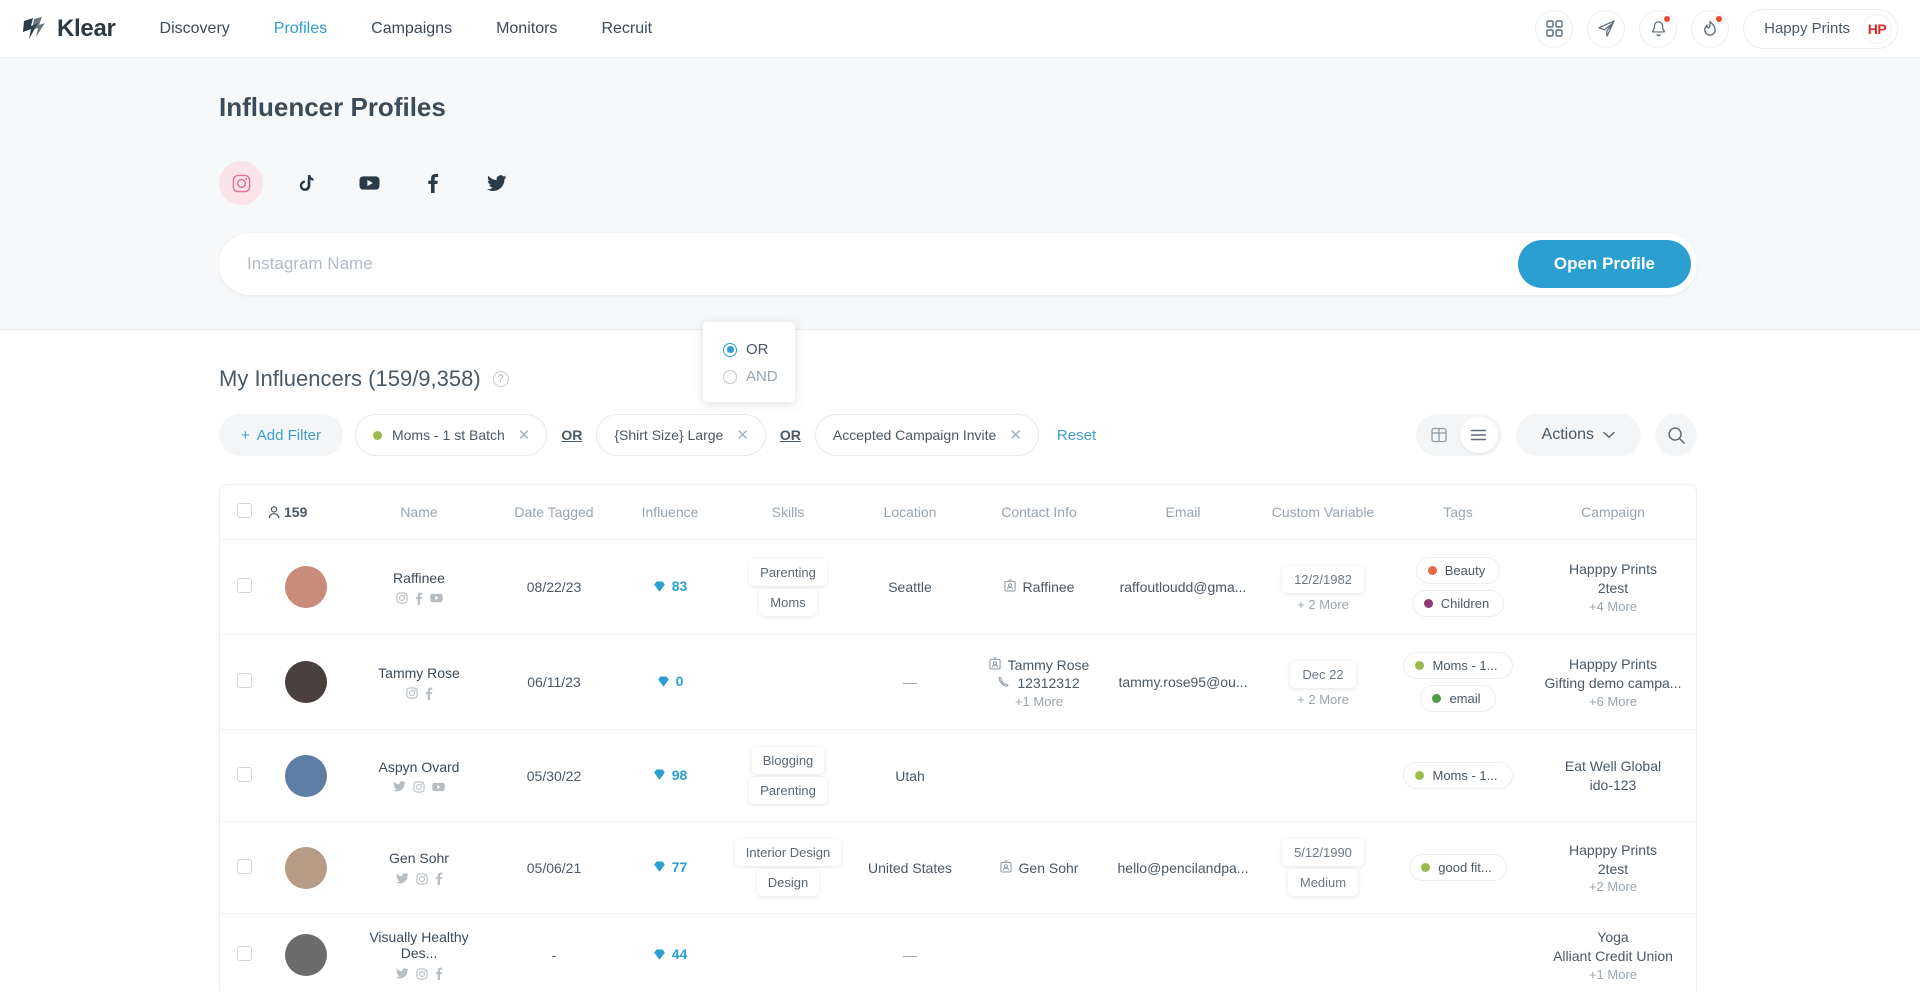  I want to click on messages-button, so click(1606, 28).